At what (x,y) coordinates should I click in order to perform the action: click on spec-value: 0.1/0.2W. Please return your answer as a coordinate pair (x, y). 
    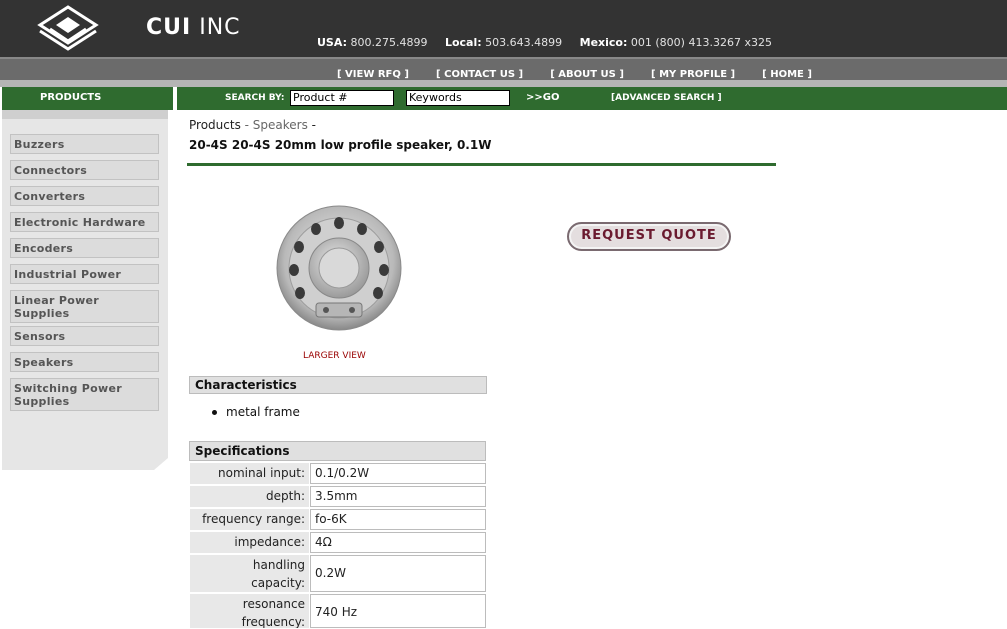
    Looking at the image, I should click on (398, 473).